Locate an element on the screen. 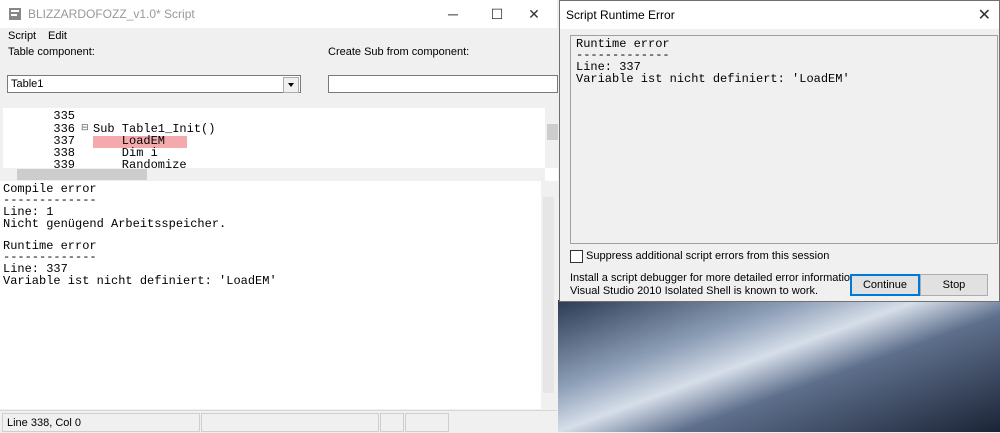  minimize-button: ─ is located at coordinates (453, 14).